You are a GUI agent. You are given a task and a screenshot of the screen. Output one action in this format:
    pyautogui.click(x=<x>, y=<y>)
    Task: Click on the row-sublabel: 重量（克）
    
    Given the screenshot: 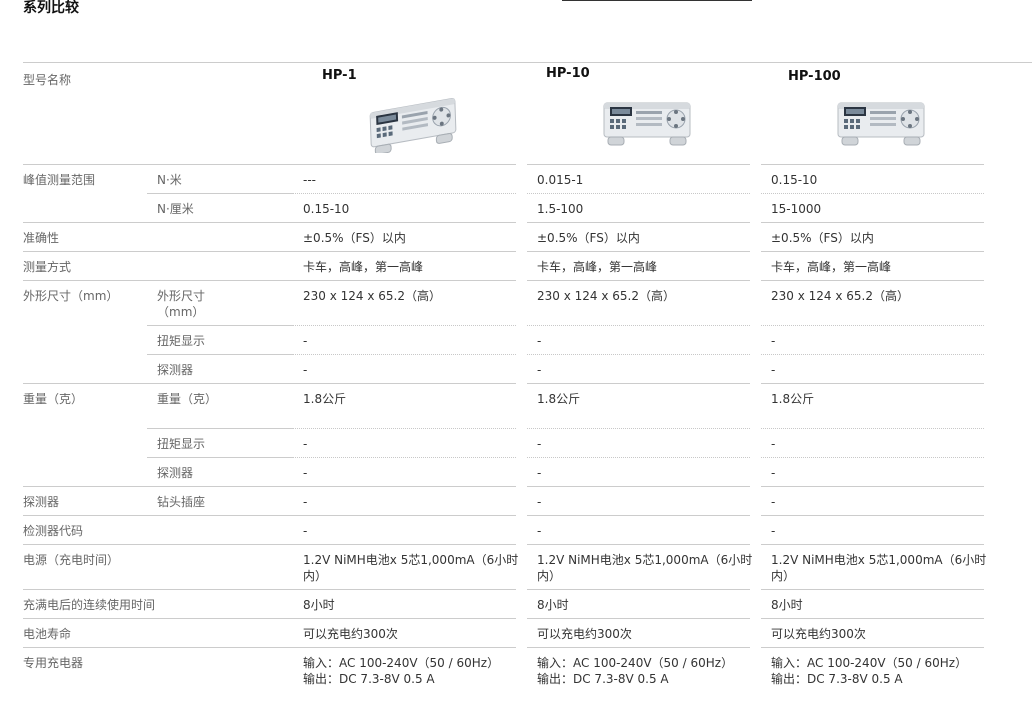 What is the action you would take?
    pyautogui.click(x=187, y=399)
    